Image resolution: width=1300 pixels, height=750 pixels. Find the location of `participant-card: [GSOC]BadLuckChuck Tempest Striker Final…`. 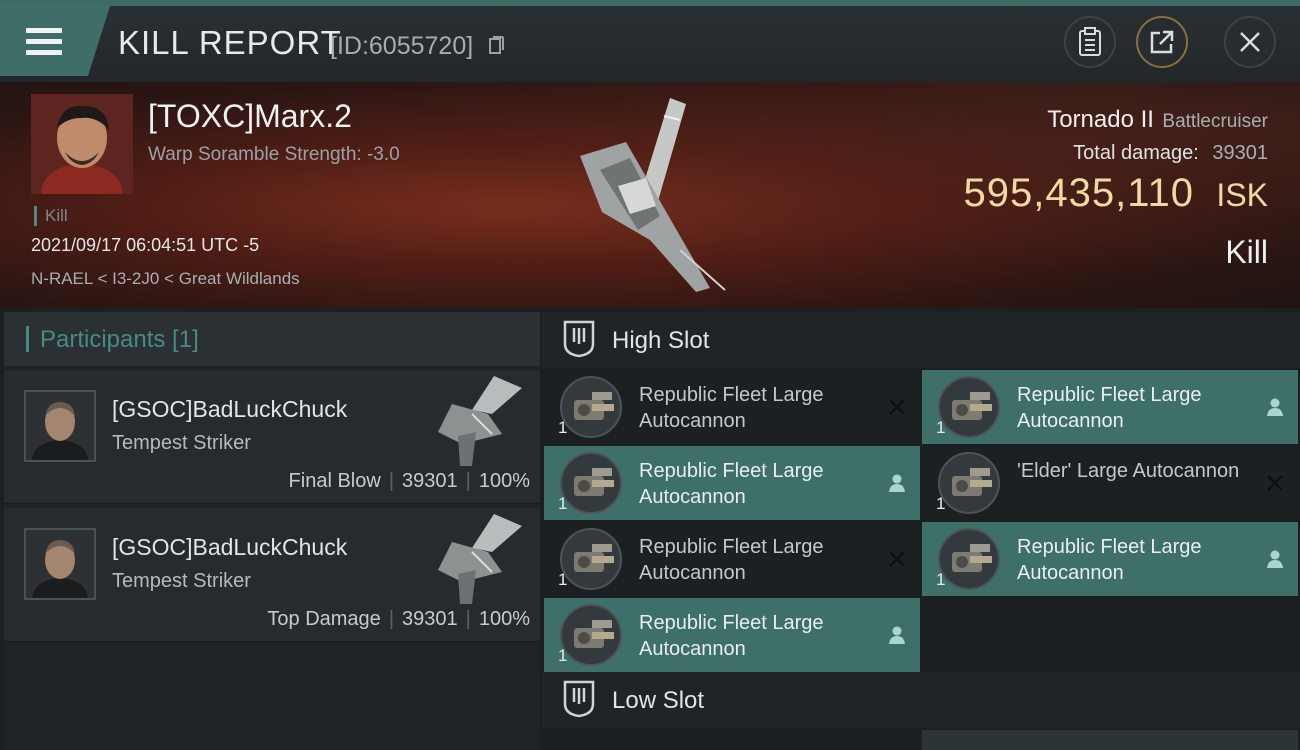

participant-card: [GSOC]BadLuckChuck Tempest Striker Final… is located at coordinates (272, 437).